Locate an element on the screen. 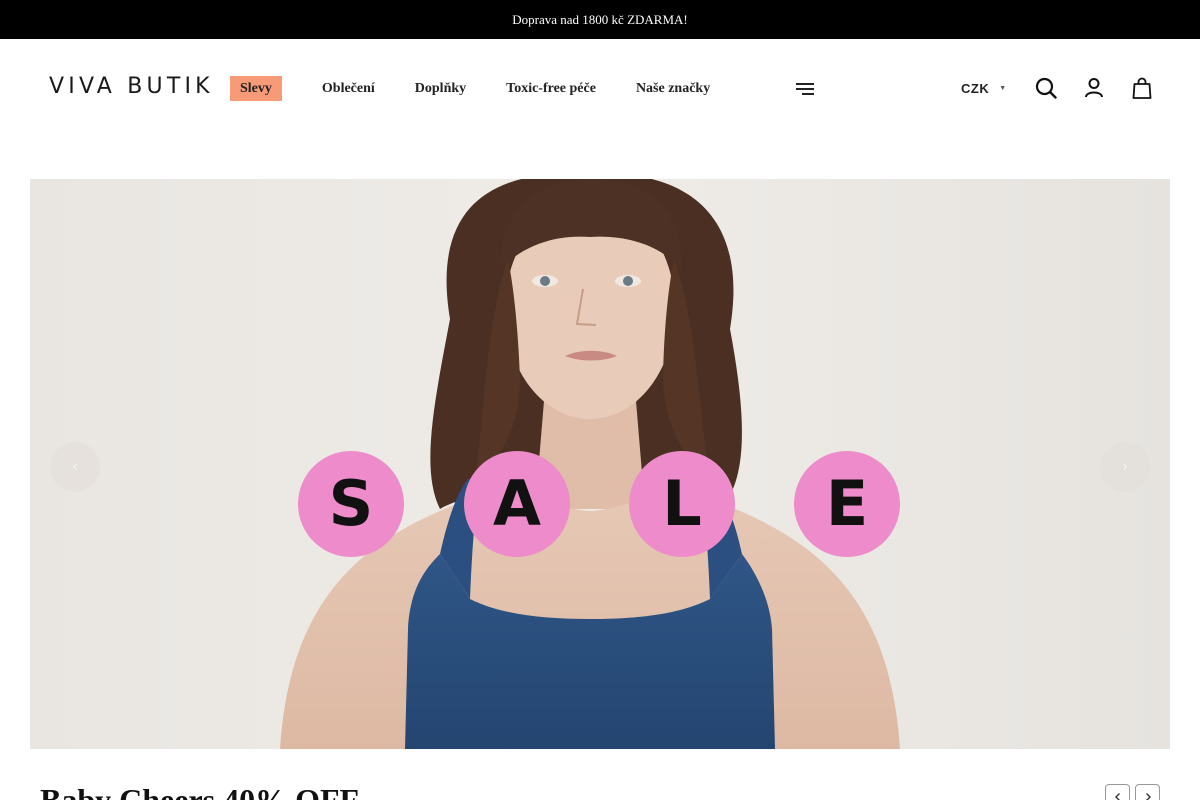 The height and width of the screenshot is (800, 1200). chevron-left-icon: ‹ is located at coordinates (75, 467).